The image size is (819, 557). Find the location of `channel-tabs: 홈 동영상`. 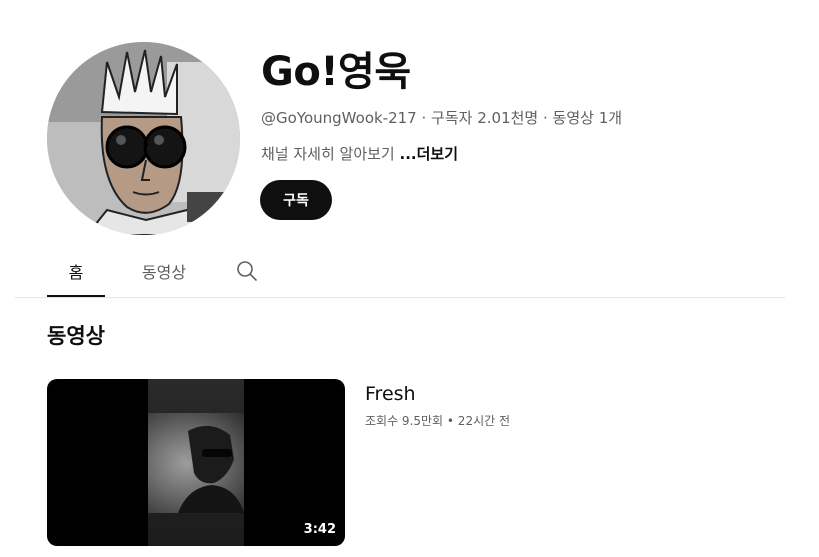

channel-tabs: 홈 동영상 is located at coordinates (400, 271).